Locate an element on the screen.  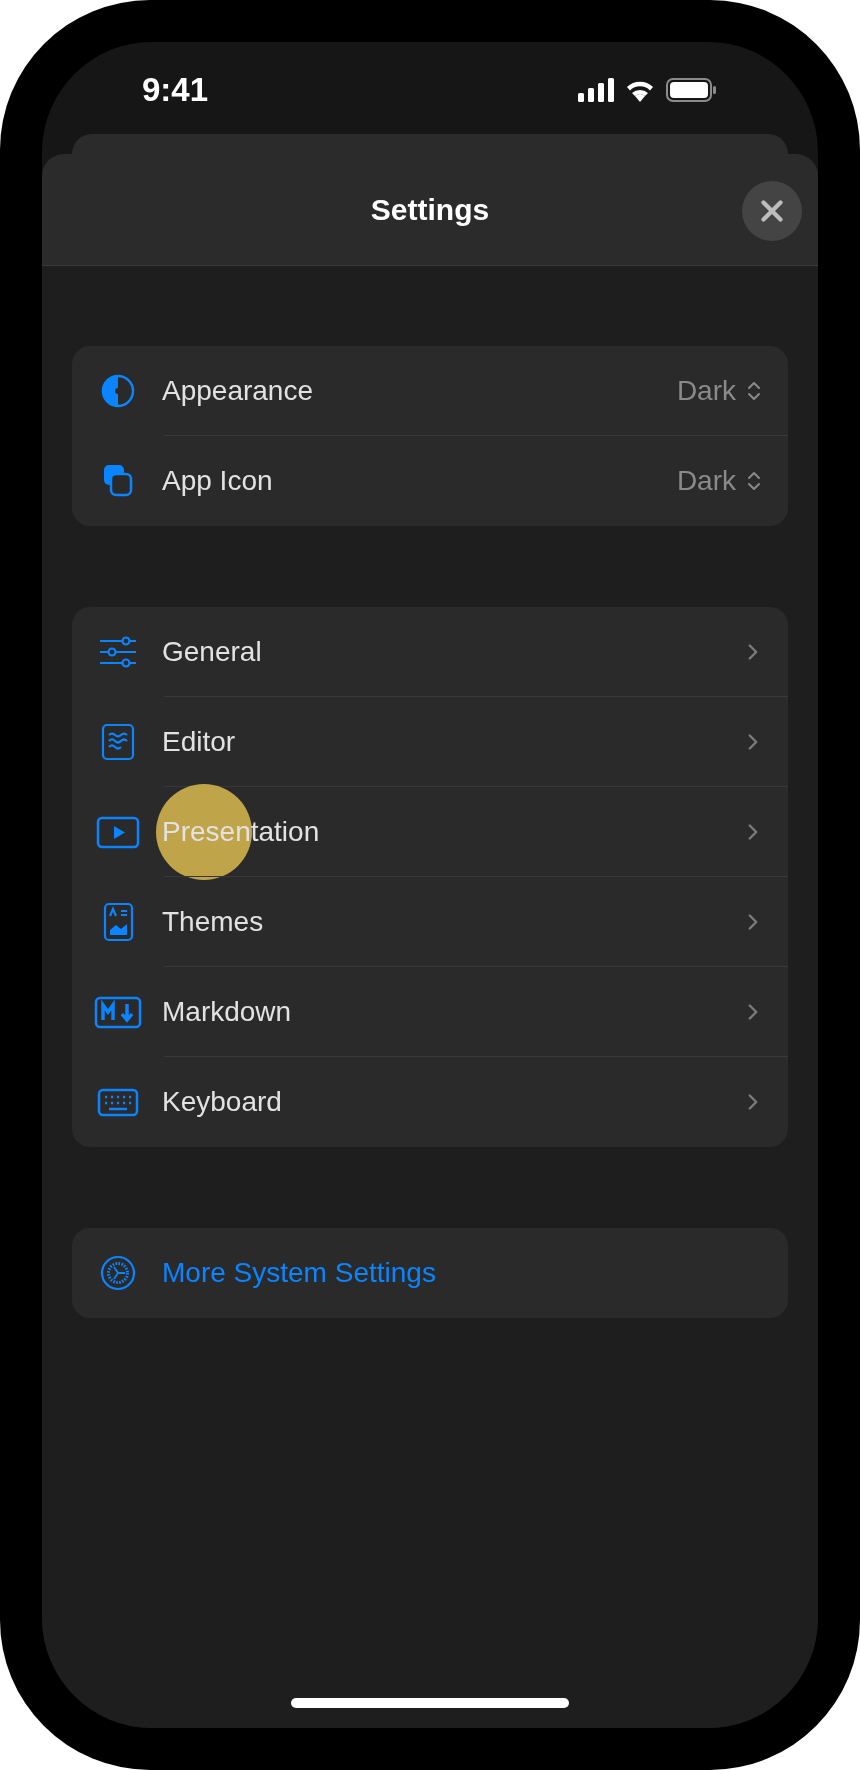
settings-row: Appearance Dark is located at coordinates (430, 391).